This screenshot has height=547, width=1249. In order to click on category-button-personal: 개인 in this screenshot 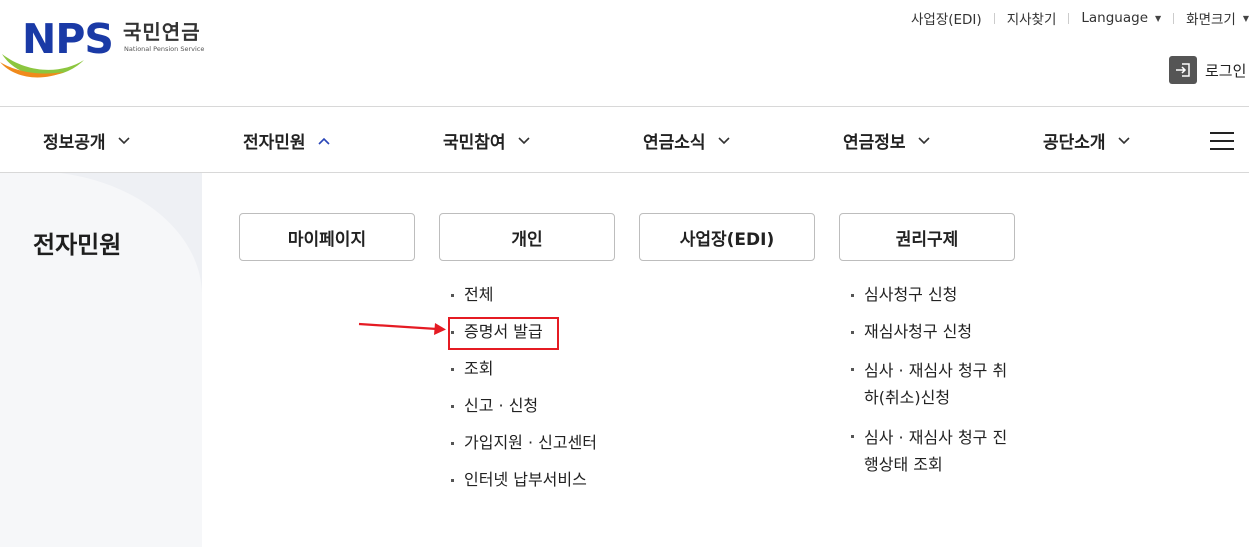, I will do `click(527, 237)`.